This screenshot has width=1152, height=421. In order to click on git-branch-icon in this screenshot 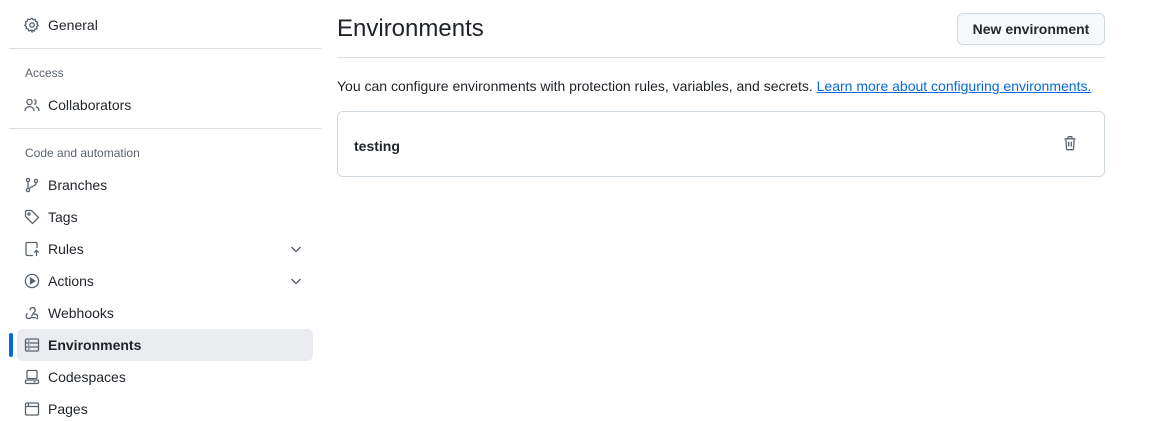, I will do `click(32, 185)`.